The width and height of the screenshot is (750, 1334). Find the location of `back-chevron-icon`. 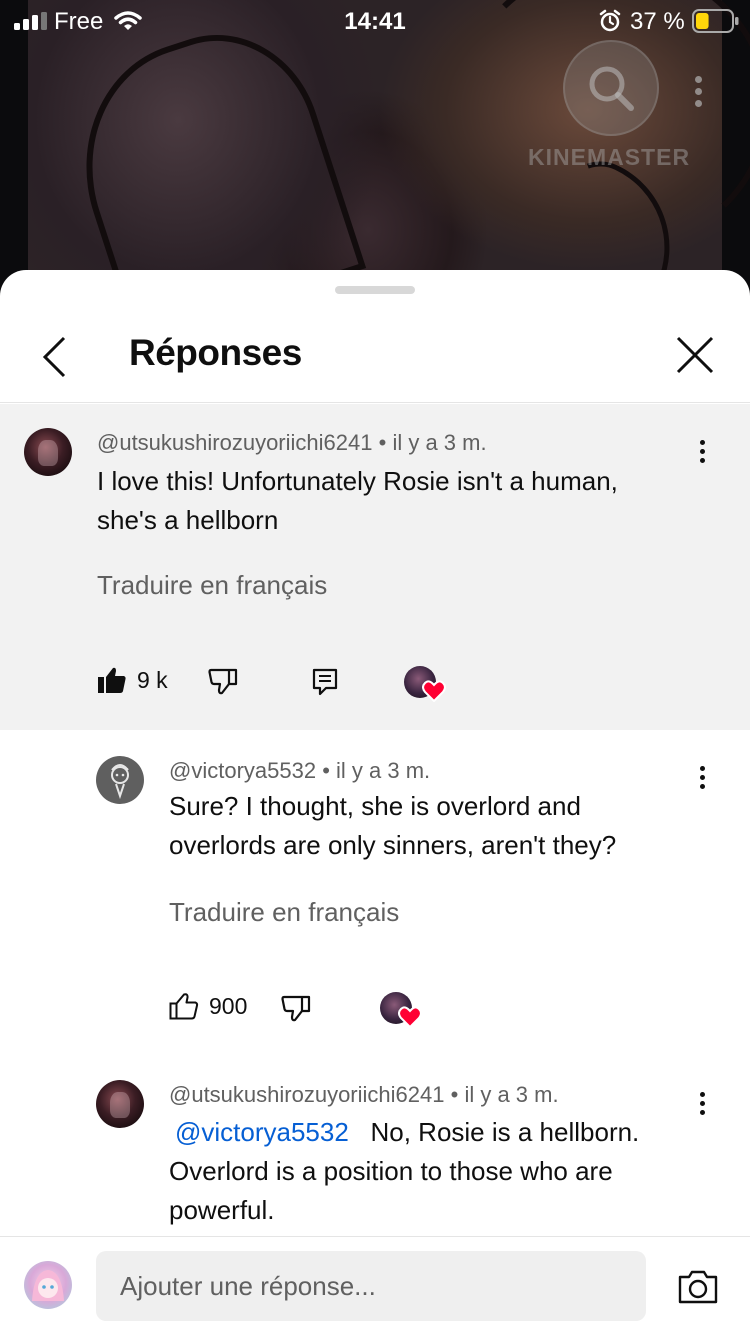

back-chevron-icon is located at coordinates (54, 357).